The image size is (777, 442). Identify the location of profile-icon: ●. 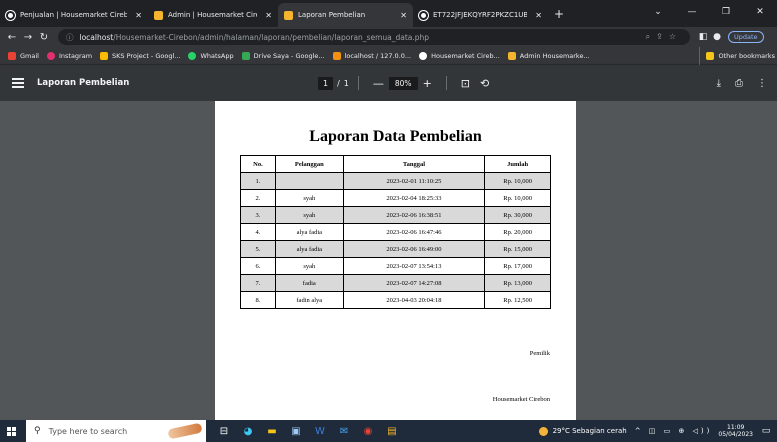
(717, 37).